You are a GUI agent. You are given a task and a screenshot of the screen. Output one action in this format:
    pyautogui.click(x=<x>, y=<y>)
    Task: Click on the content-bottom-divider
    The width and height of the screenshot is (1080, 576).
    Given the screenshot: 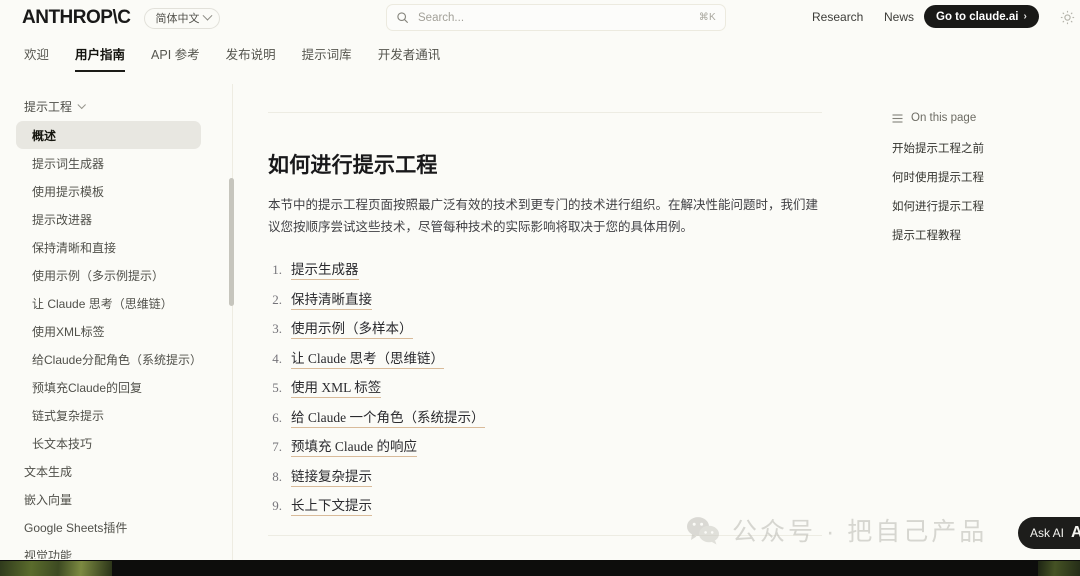 What is the action you would take?
    pyautogui.click(x=545, y=535)
    